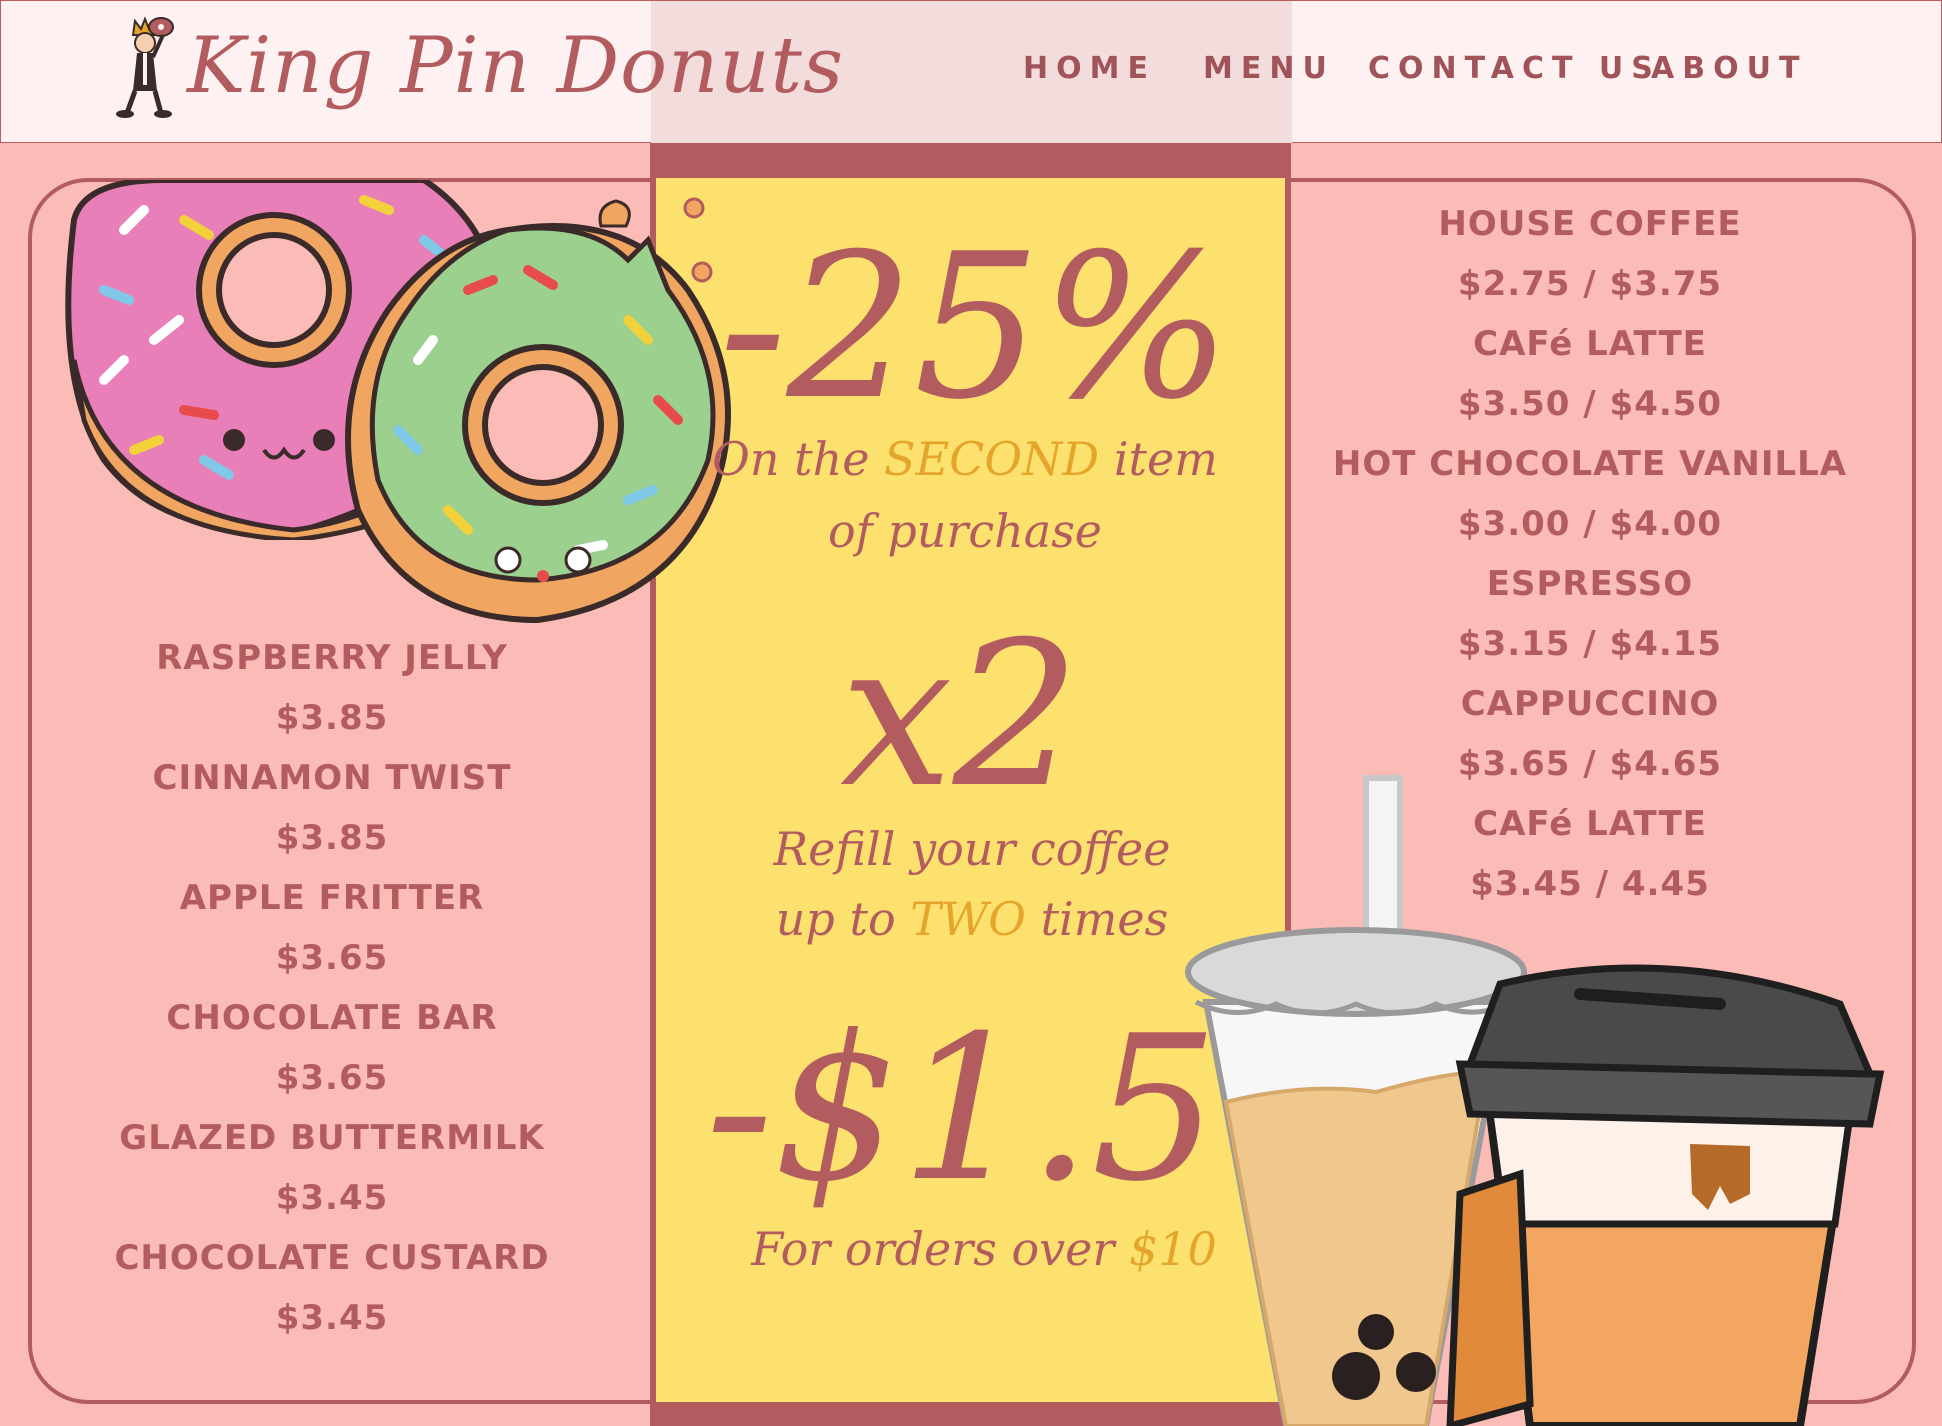 This screenshot has height=1426, width=1942. Describe the element at coordinates (1590, 704) in the screenshot. I see `drink-name: CAPPUCCINO` at that location.